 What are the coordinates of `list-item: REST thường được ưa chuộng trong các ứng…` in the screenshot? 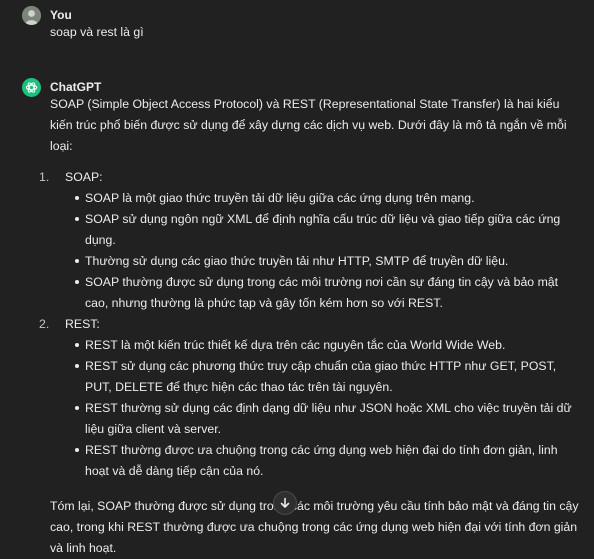 It's located at (324, 461).